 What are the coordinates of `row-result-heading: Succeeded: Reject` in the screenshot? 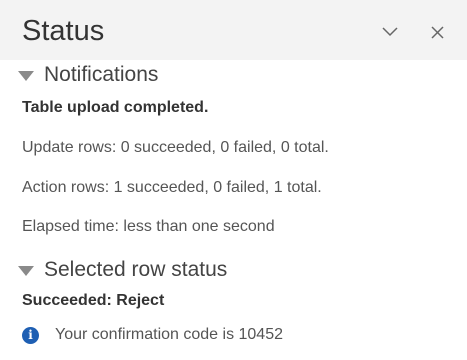 It's located at (93, 300).